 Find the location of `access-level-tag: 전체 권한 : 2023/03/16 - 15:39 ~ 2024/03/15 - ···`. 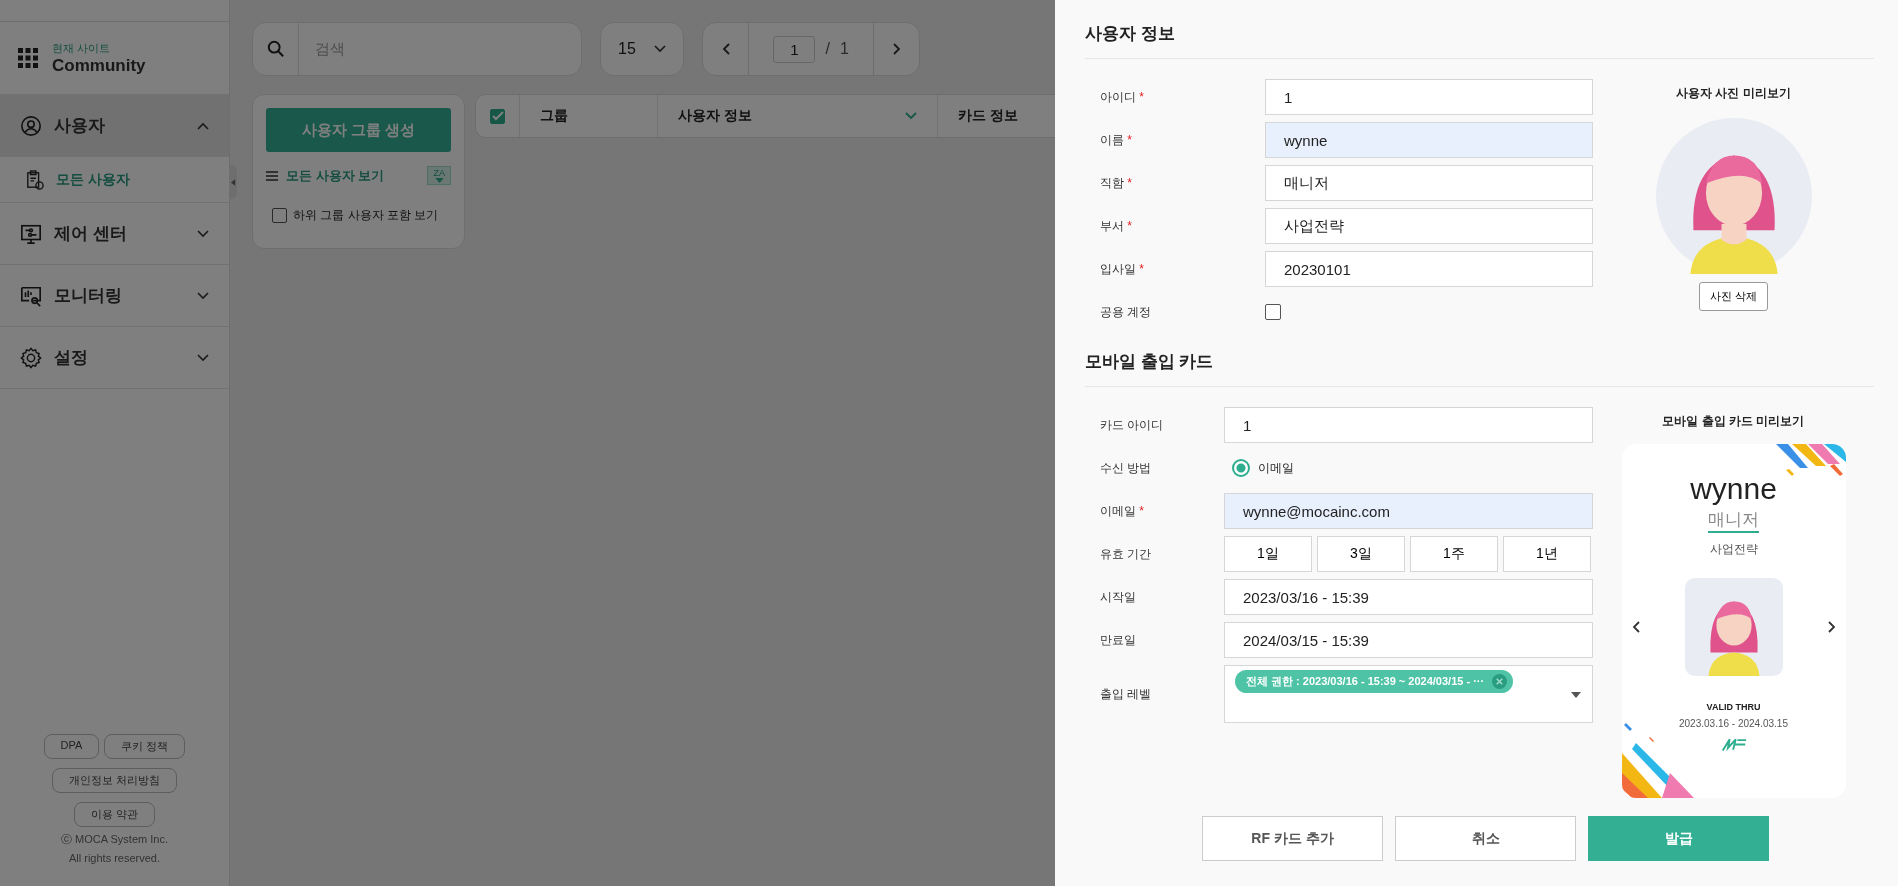

access-level-tag: 전체 권한 : 2023/03/16 - 15:39 ~ 2024/03/15 - ··· is located at coordinates (1374, 681).